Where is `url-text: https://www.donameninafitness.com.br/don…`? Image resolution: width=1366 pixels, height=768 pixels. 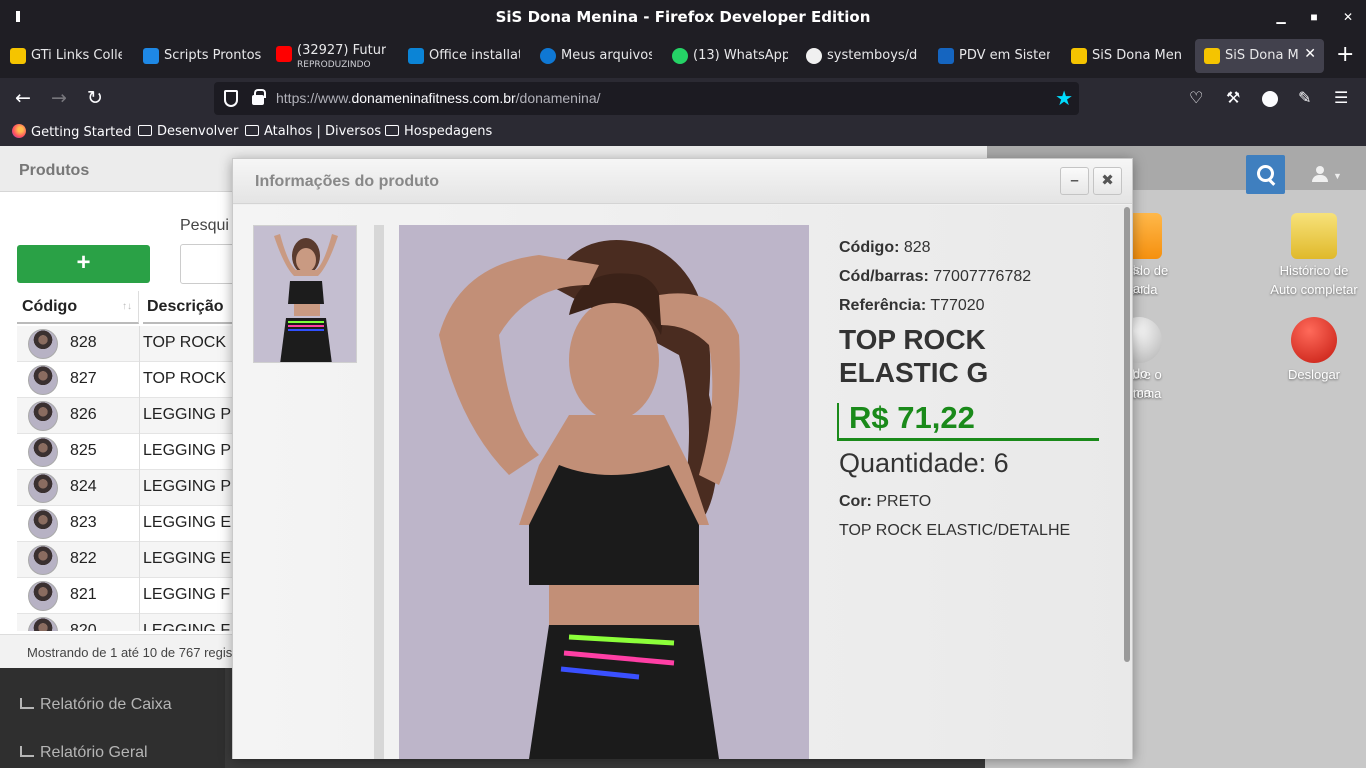
url-text: https://www.donameninafitness.com.br/don… is located at coordinates (438, 98).